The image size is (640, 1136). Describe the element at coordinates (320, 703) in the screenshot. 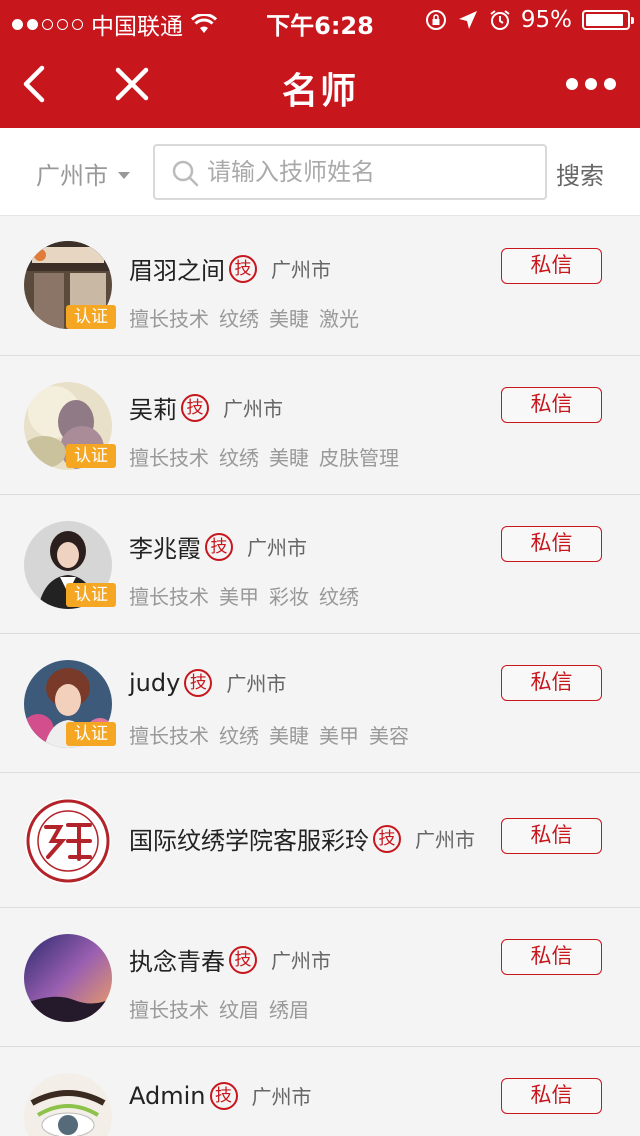

I see `list-item: 认证 judy 技 广州市 擅长技术 纹绣 美睫 美甲 美容 私信` at that location.